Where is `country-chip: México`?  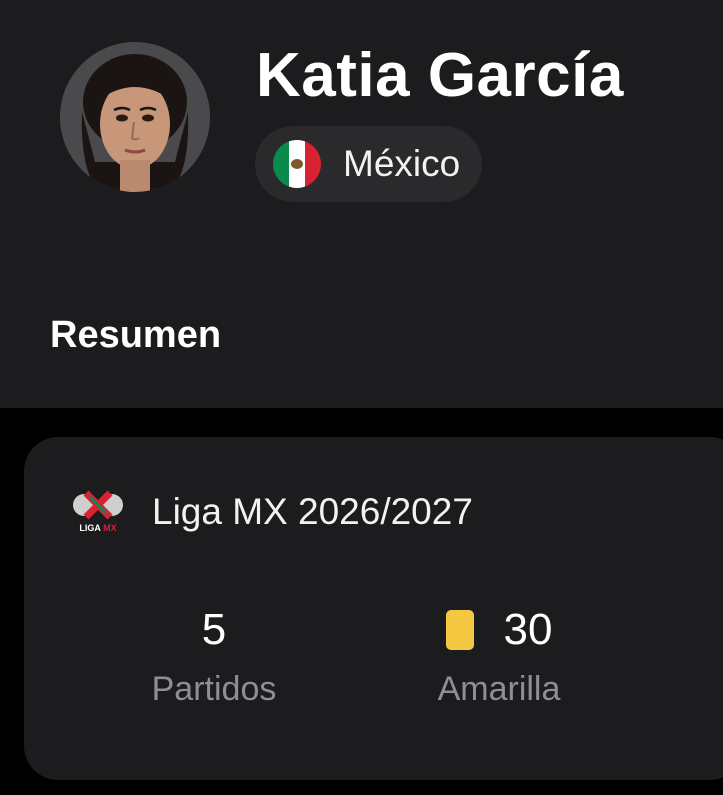 country-chip: México is located at coordinates (369, 164).